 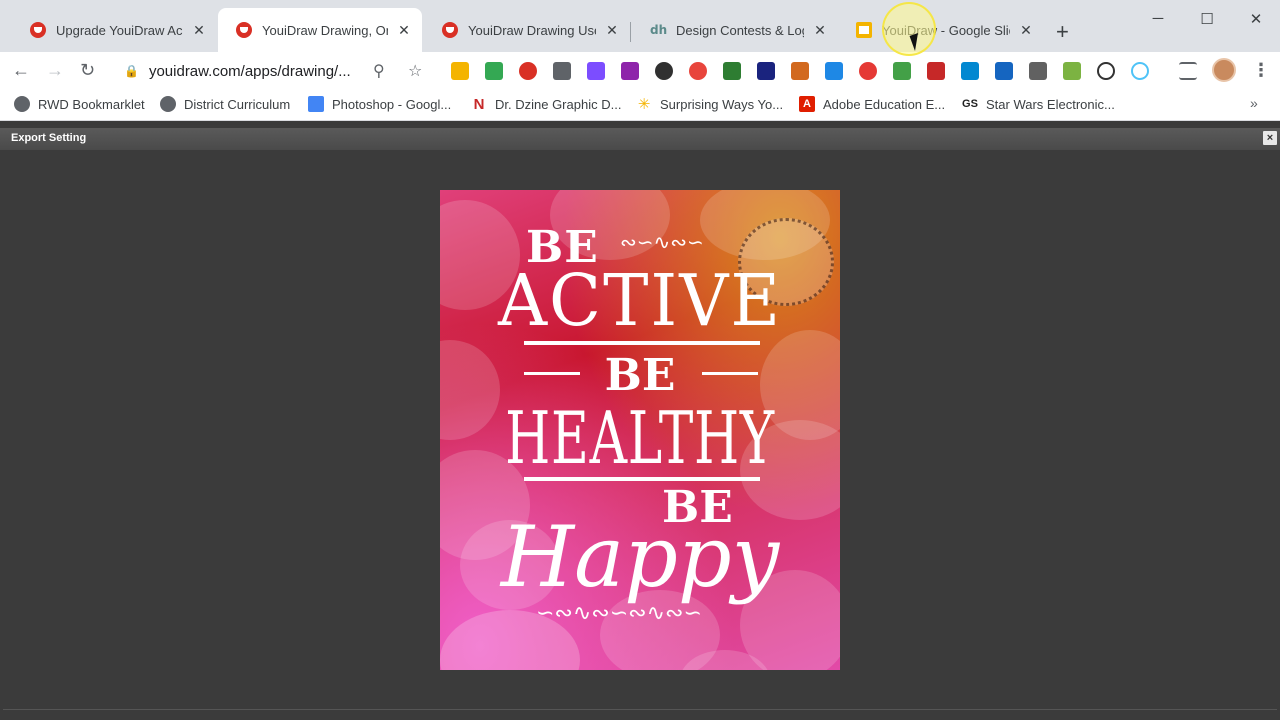 I want to click on maximize-button: ☐, so click(x=1207, y=19).